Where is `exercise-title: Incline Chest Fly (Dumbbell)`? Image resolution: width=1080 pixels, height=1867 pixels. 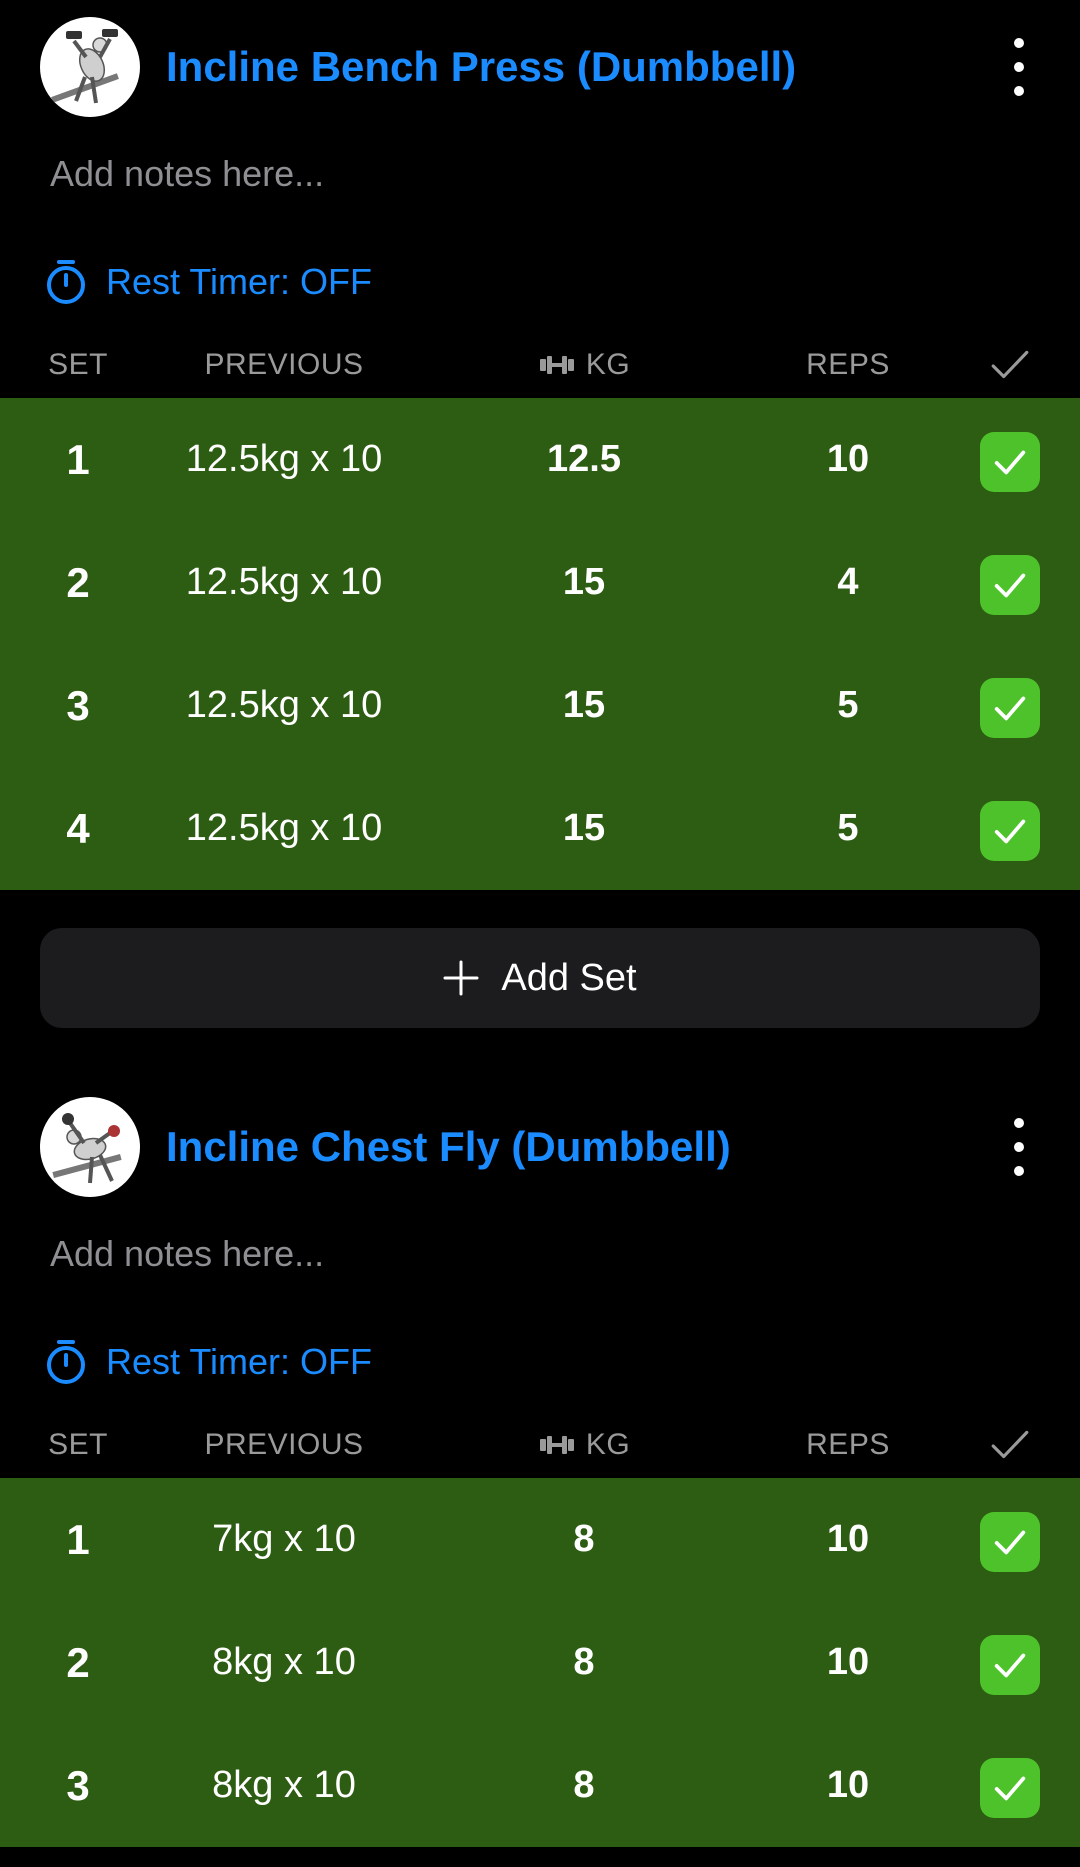
exercise-title: Incline Chest Fly (Dumbbell) is located at coordinates (448, 1147).